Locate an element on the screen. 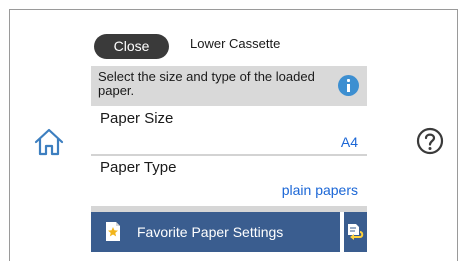 The image size is (469, 261). paper-settings-return-button is located at coordinates (355, 232).